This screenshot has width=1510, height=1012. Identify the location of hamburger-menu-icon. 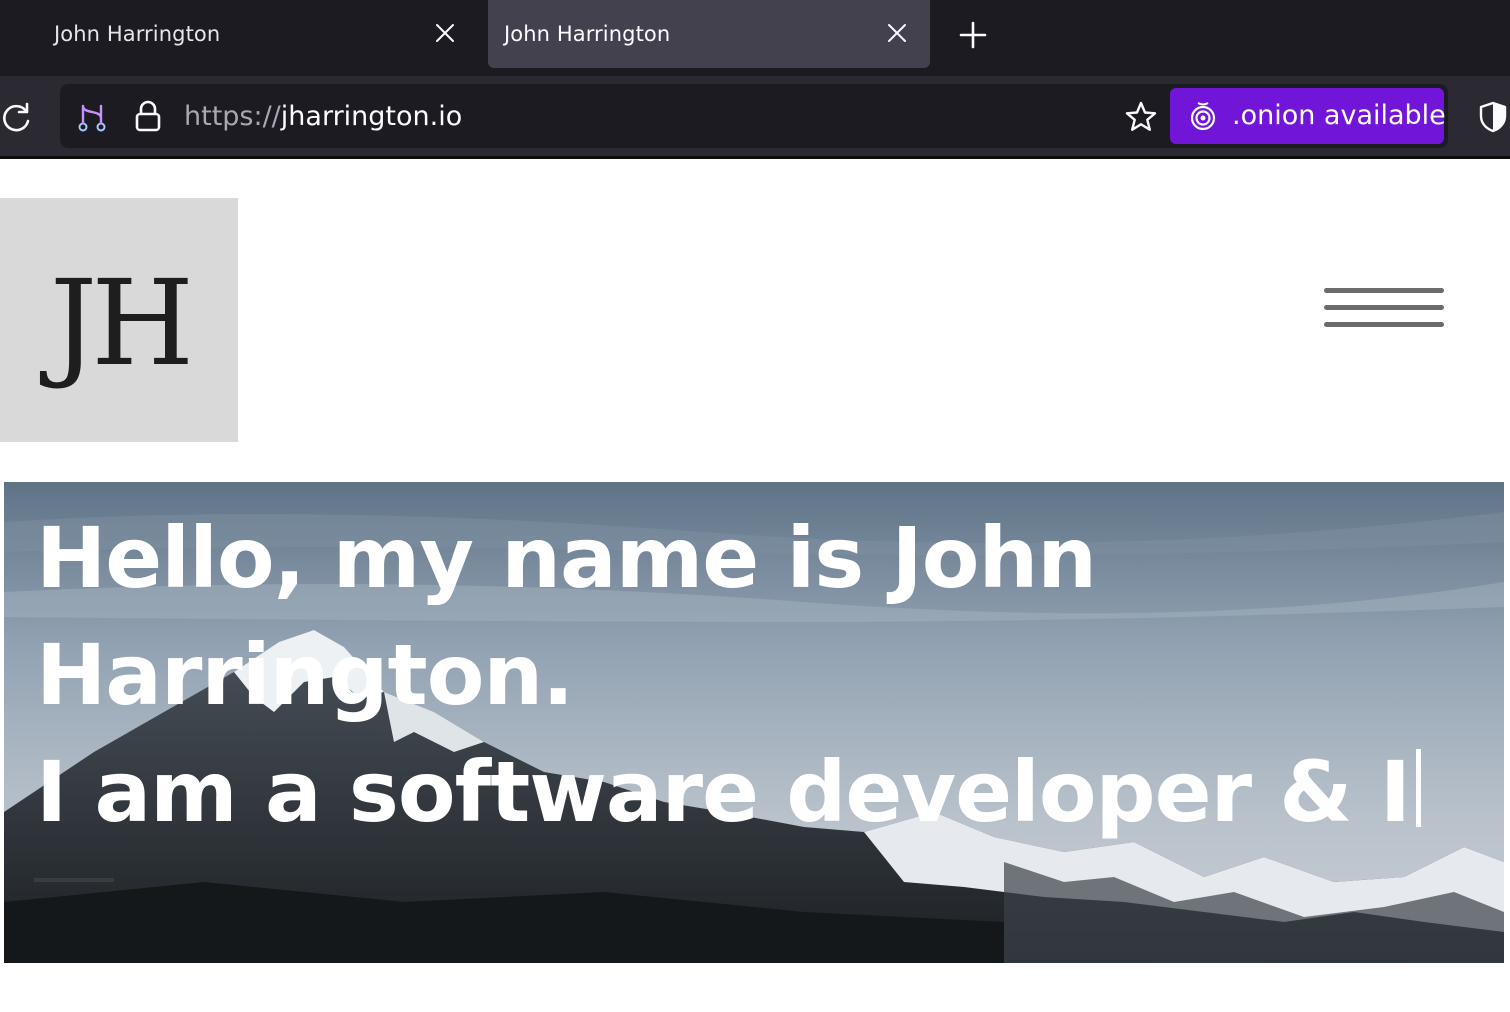
(1384, 309).